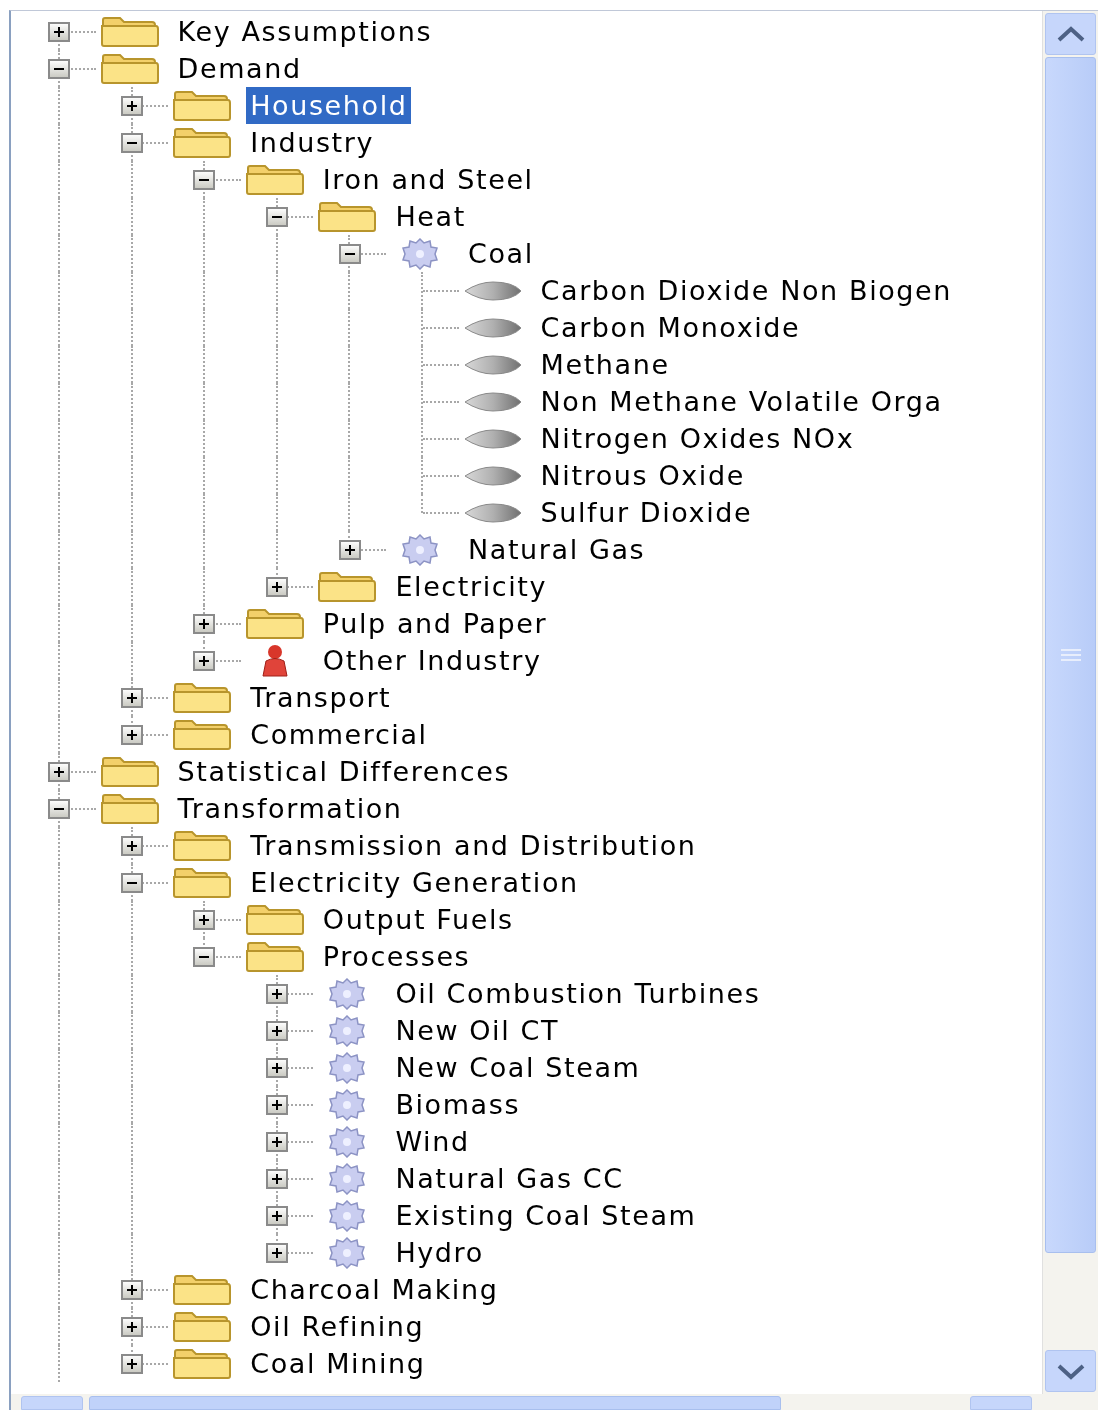  I want to click on tree-item: Carbon Dioxide Non Biogen, so click(746, 290).